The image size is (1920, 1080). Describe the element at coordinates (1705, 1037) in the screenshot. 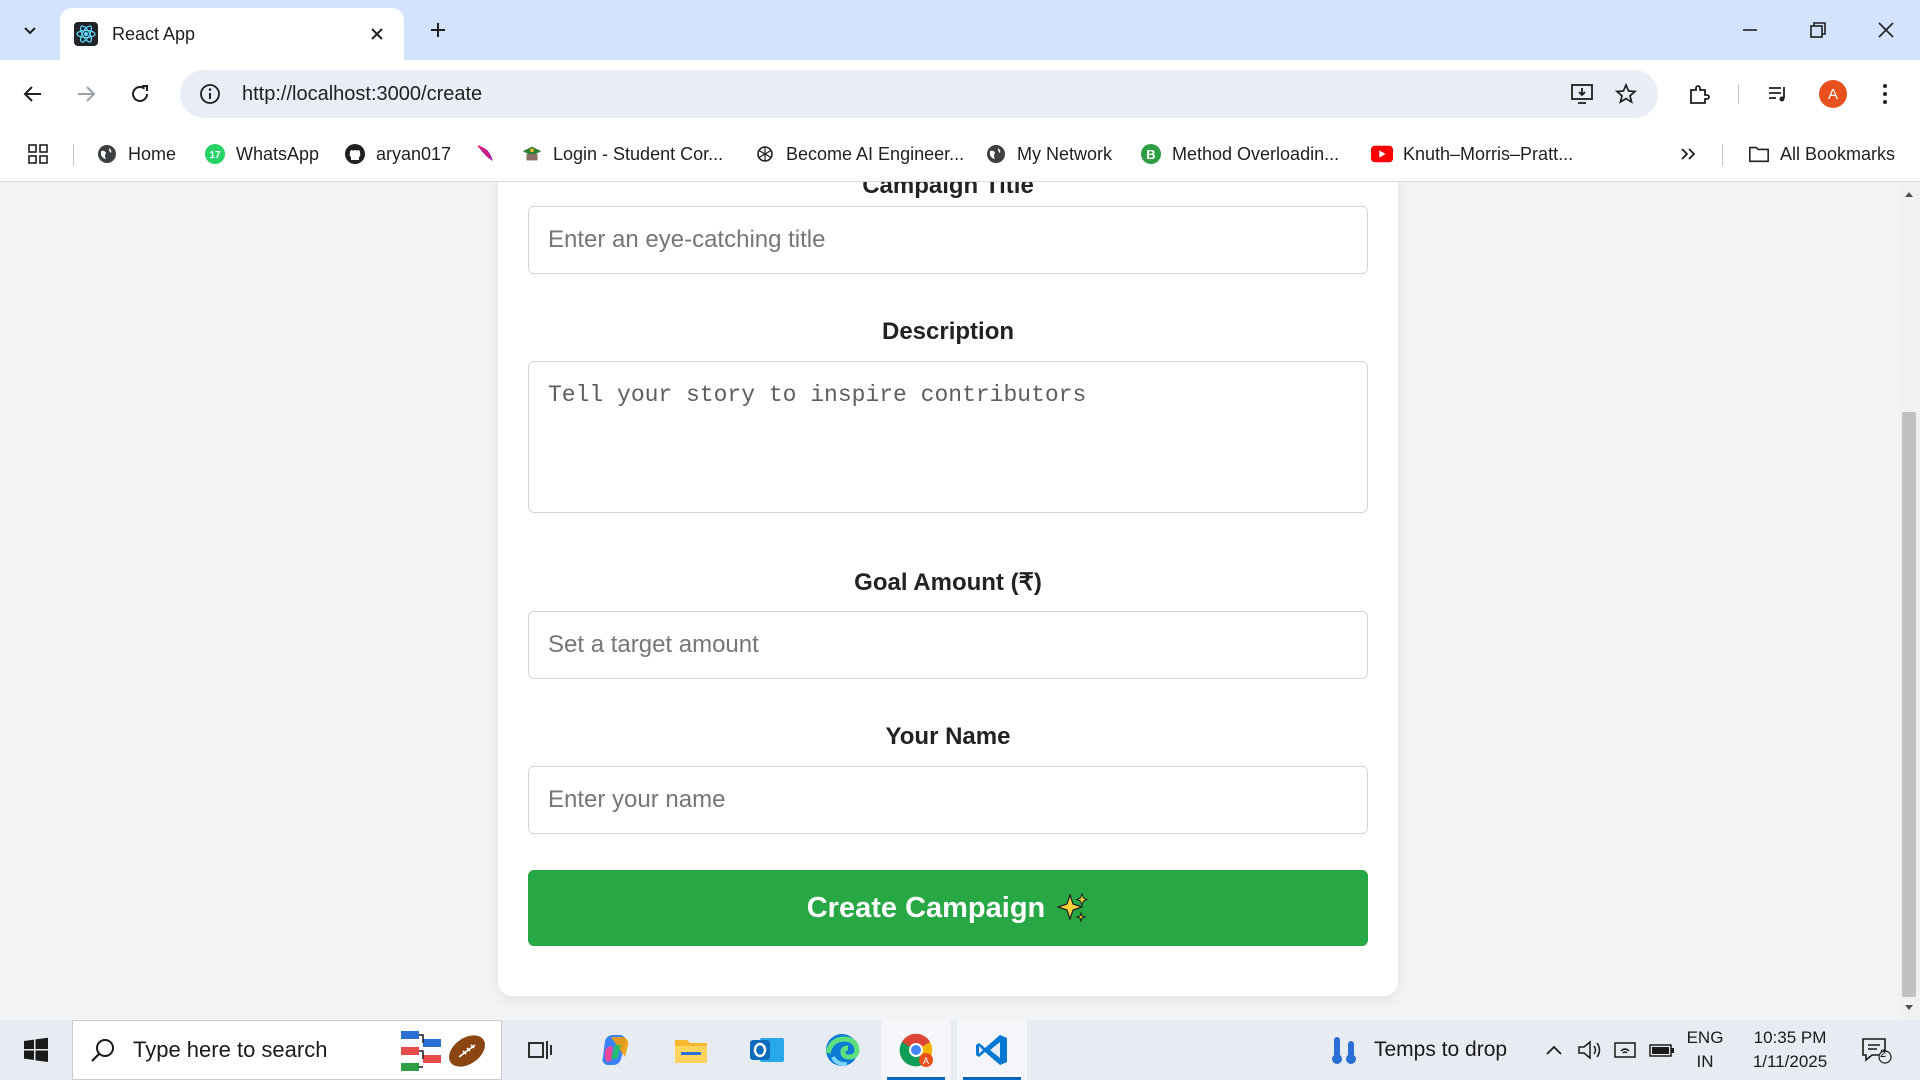

I see `language-code: ENG` at that location.